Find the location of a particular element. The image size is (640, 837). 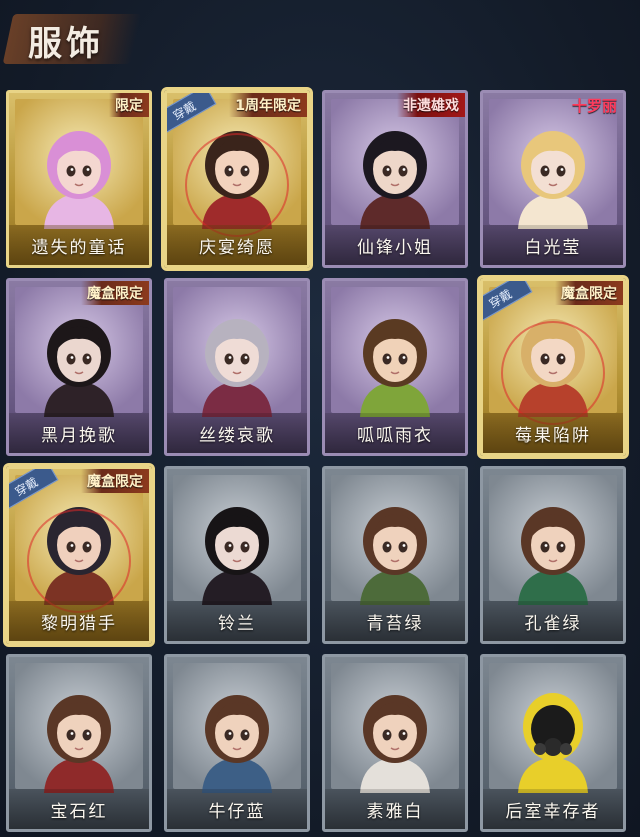

costume-card: 孔雀绿 is located at coordinates (553, 555).